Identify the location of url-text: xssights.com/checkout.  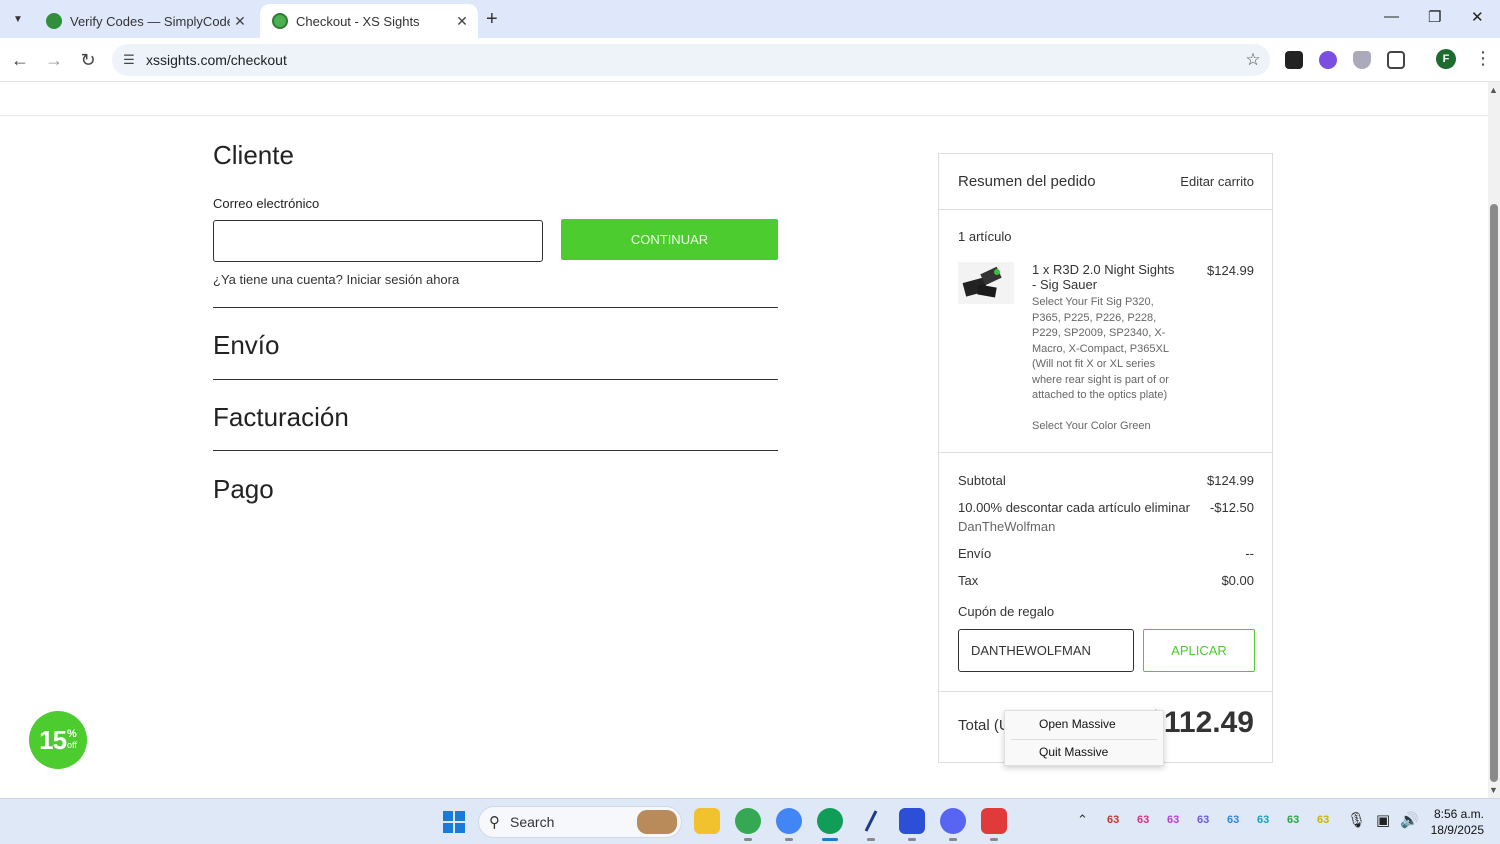
(691, 60).